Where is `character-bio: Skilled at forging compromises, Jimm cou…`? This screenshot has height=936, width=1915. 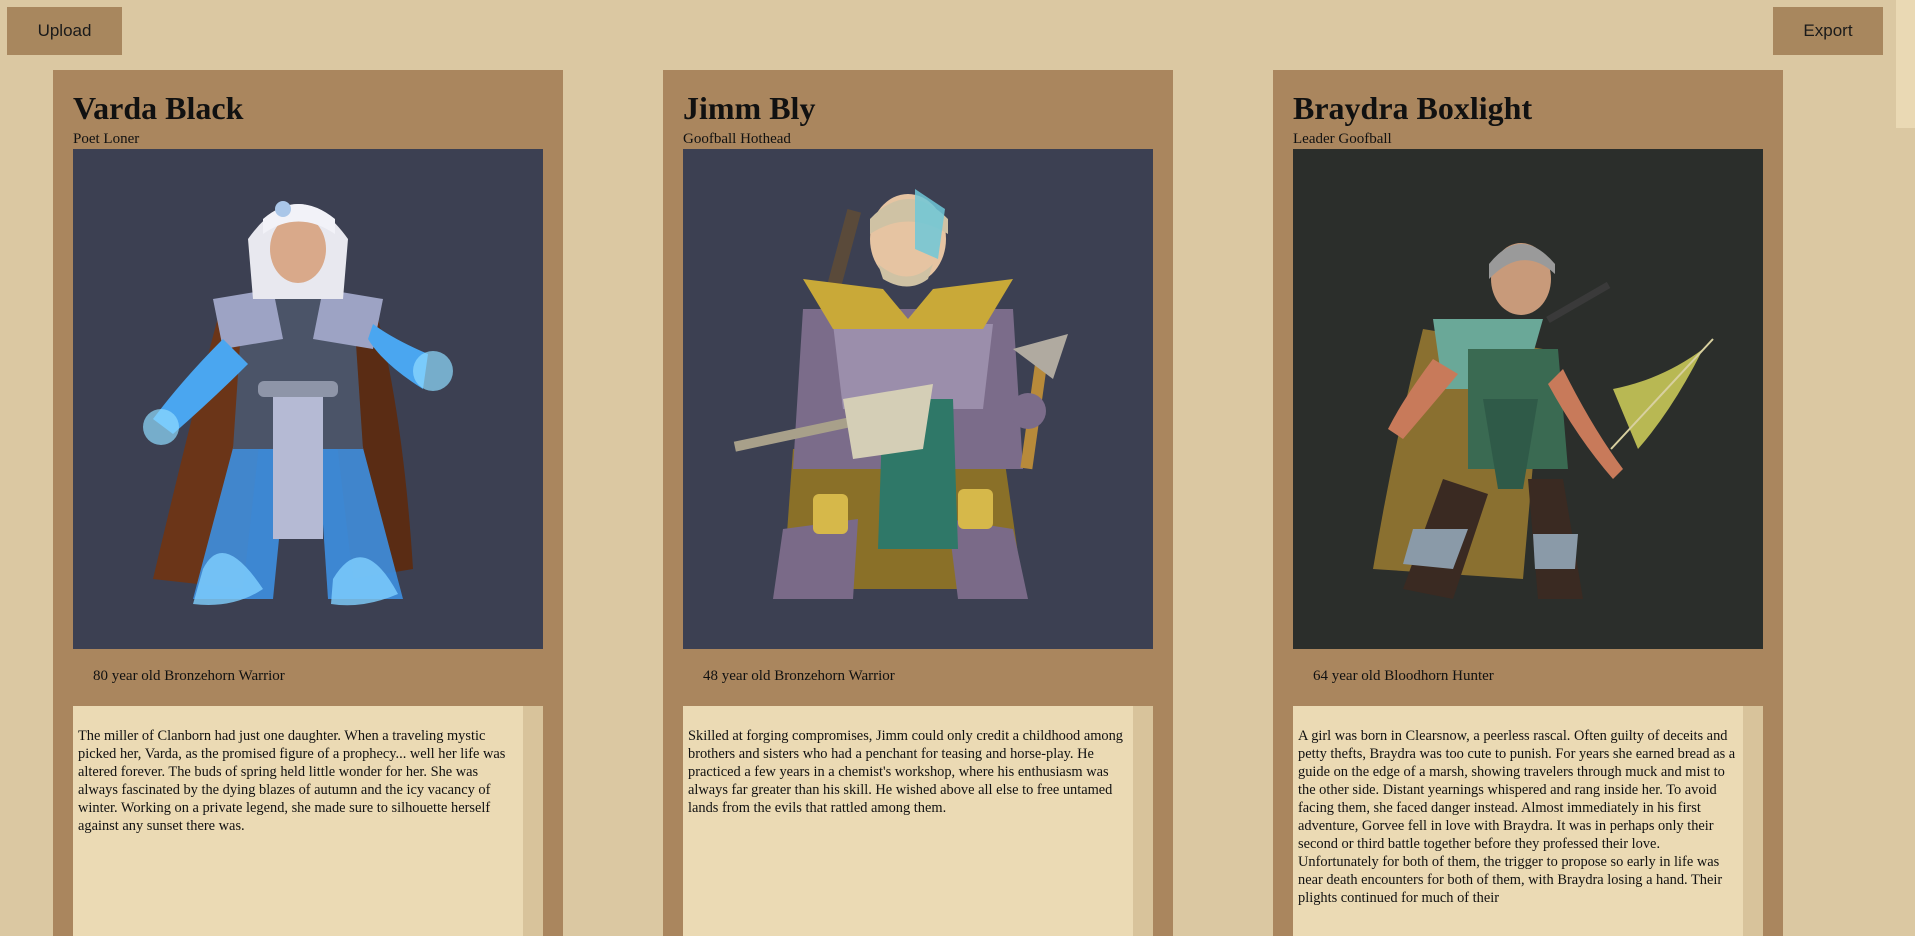
character-bio: Skilled at forging compromises, Jimm cou… is located at coordinates (905, 772).